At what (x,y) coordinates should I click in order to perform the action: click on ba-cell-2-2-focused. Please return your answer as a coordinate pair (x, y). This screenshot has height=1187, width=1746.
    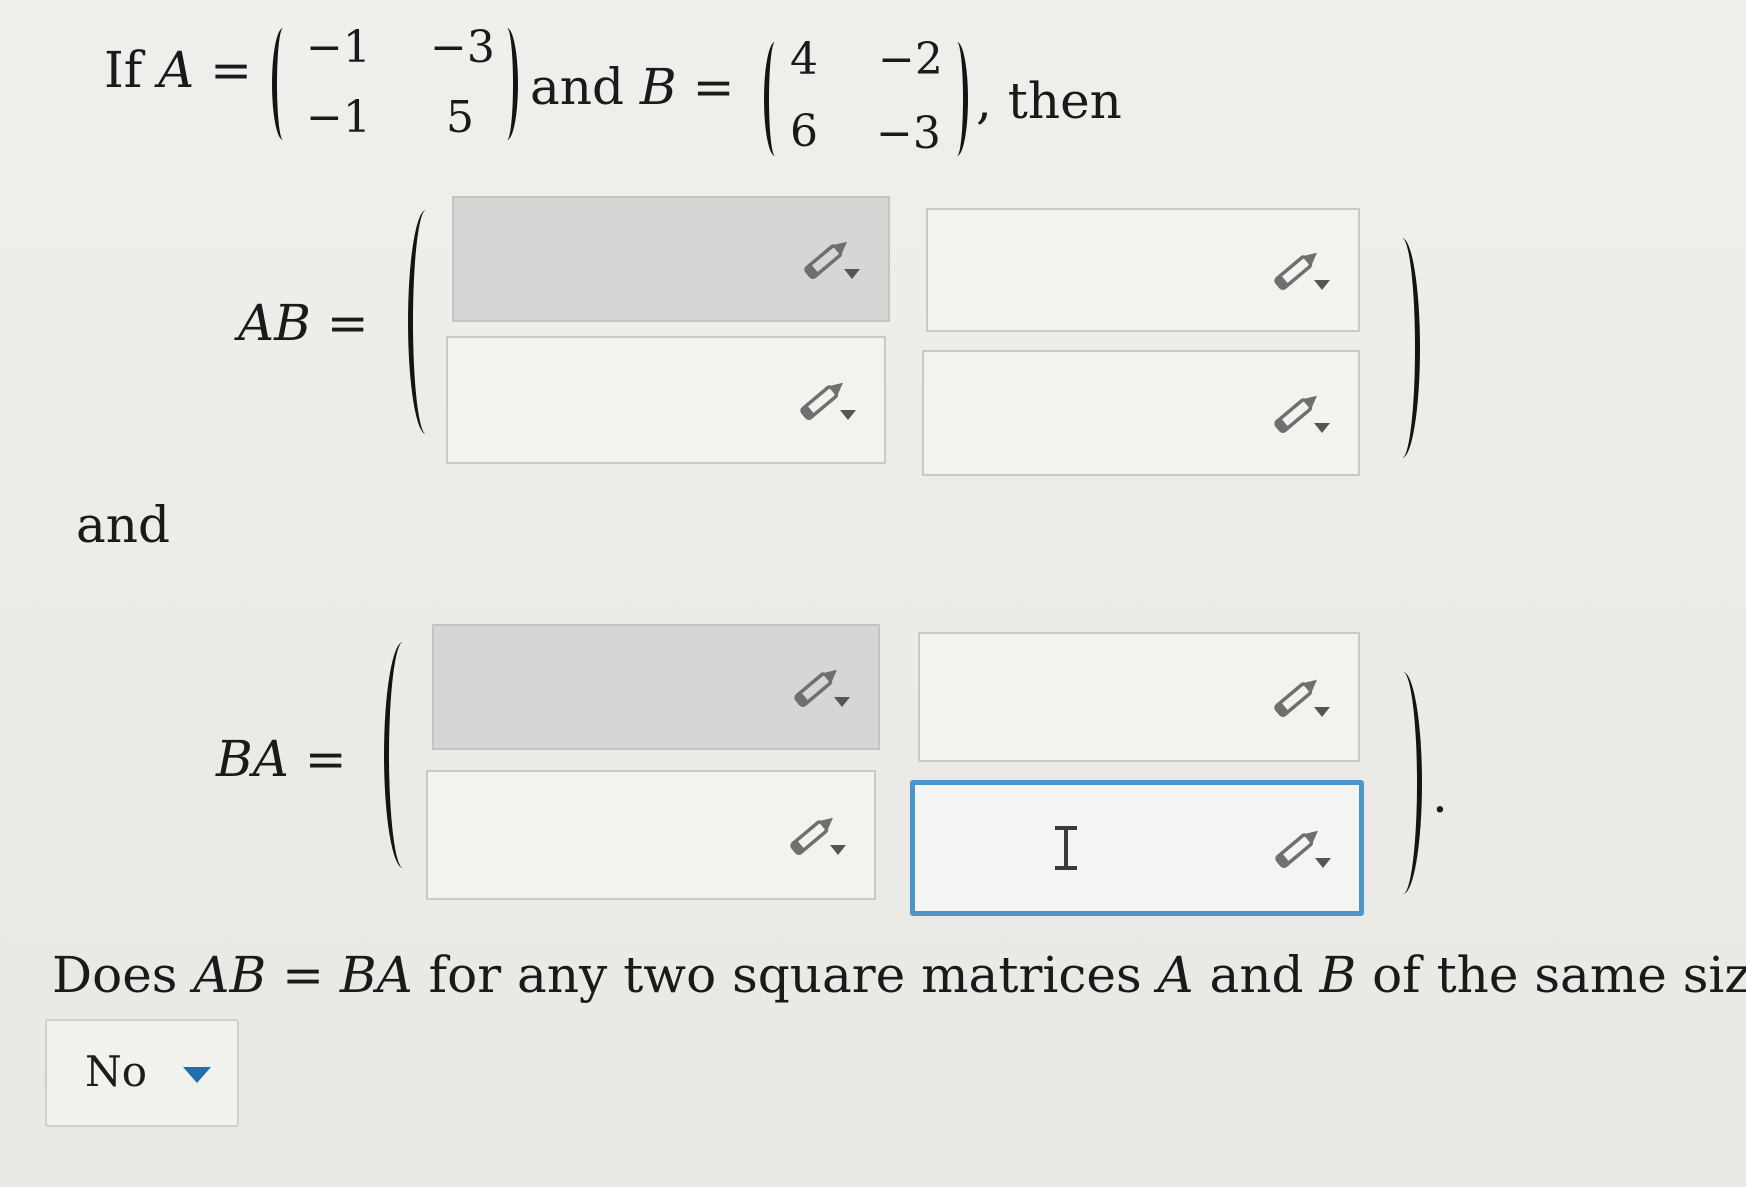
    Looking at the image, I should click on (1137, 848).